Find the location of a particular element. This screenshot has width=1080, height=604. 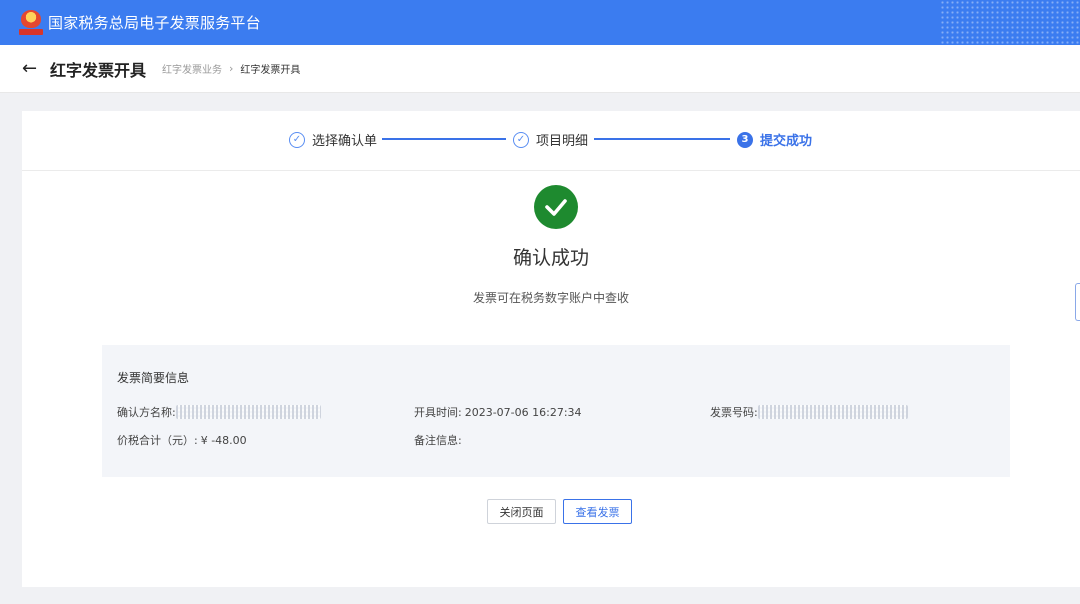

step-select-confirmation: ✓ 选择确认单 is located at coordinates (333, 139).